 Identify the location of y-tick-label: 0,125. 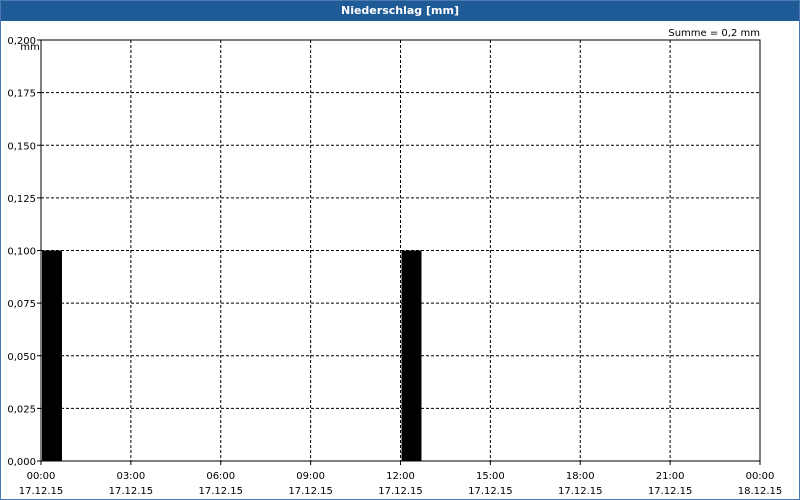
(21, 199).